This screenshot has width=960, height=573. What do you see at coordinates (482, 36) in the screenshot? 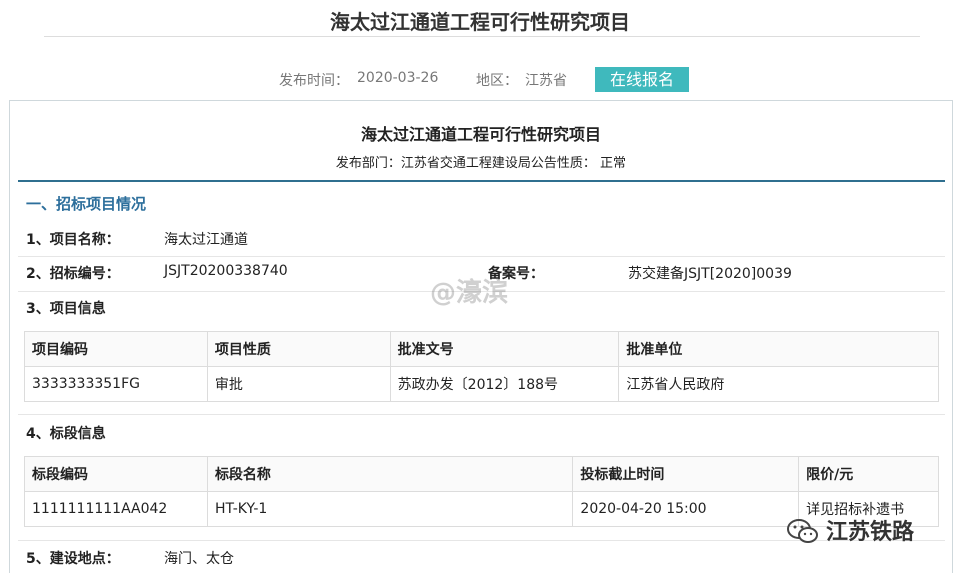
I see `title-divider` at bounding box center [482, 36].